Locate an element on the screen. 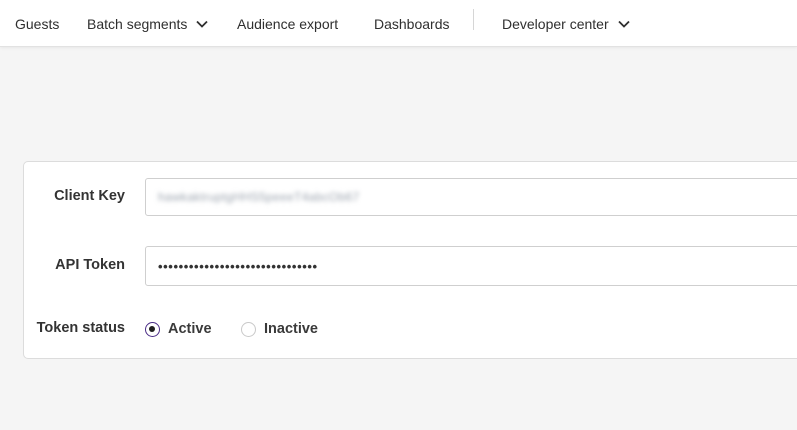 This screenshot has width=797, height=430. nav-item-audience-export: Audience export is located at coordinates (287, 23).